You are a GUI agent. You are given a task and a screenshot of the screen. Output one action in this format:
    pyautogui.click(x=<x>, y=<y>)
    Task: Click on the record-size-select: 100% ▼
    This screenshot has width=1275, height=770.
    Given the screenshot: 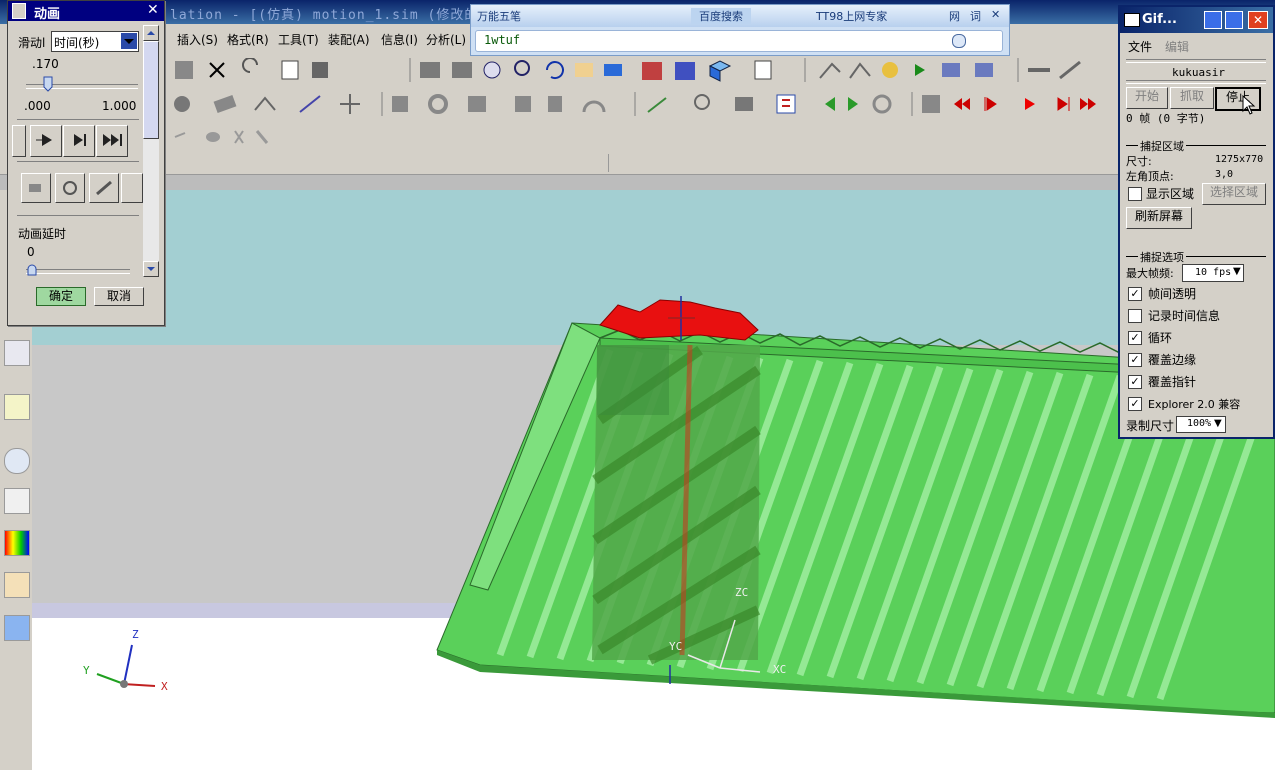 What is the action you would take?
    pyautogui.click(x=1201, y=424)
    